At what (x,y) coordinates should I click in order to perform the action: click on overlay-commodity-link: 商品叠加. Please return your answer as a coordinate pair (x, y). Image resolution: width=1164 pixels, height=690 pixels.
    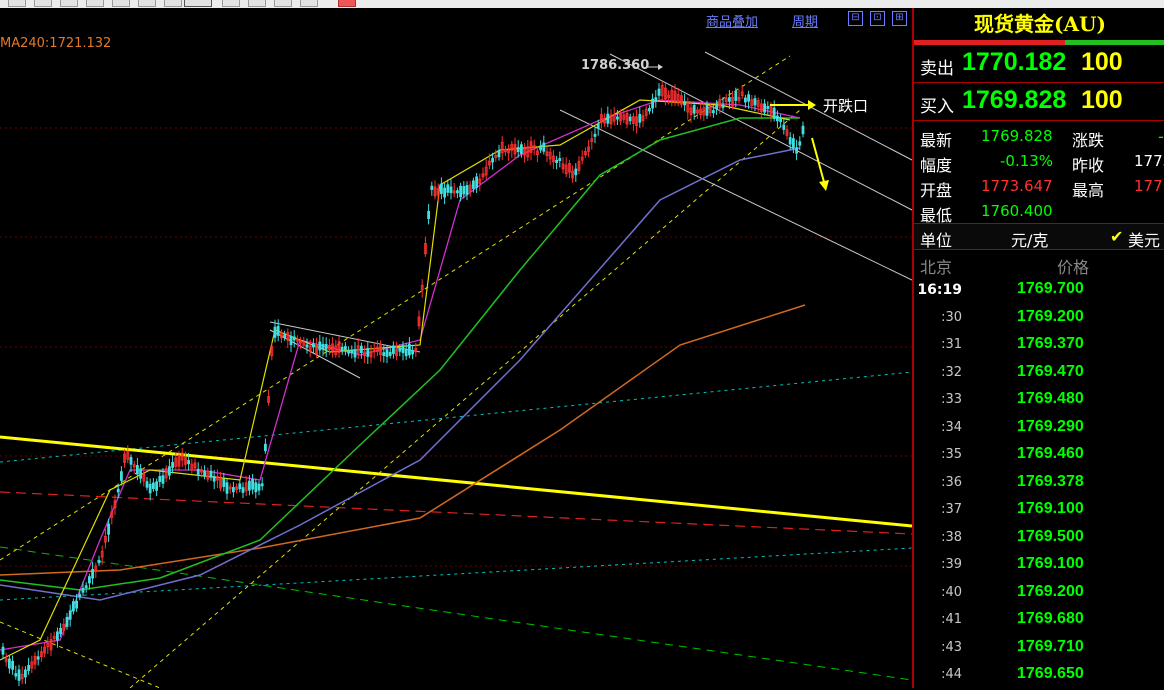
    Looking at the image, I should click on (732, 20).